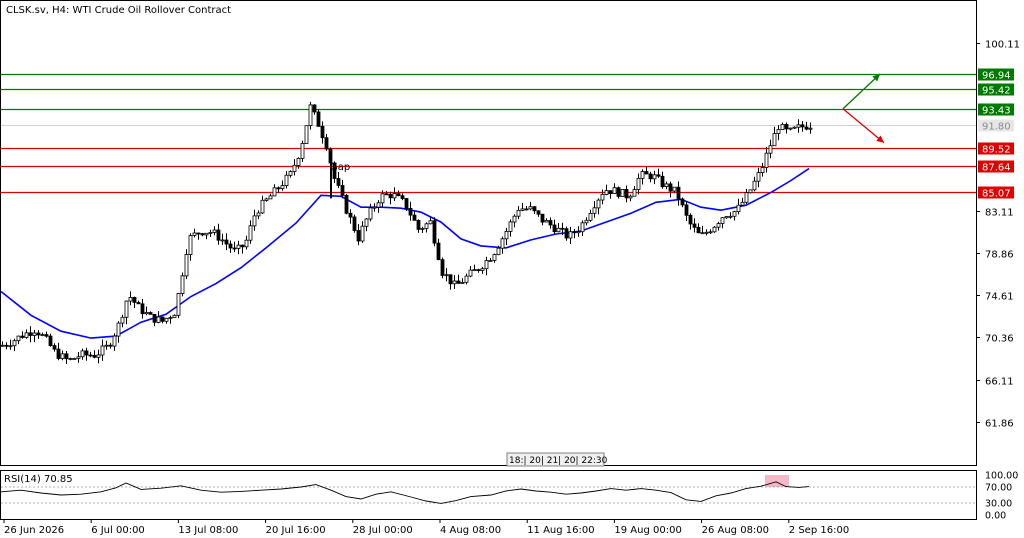 This screenshot has height=538, width=1024. Describe the element at coordinates (996, 127) in the screenshot. I see `level-tag-label-3: 91.80` at that location.